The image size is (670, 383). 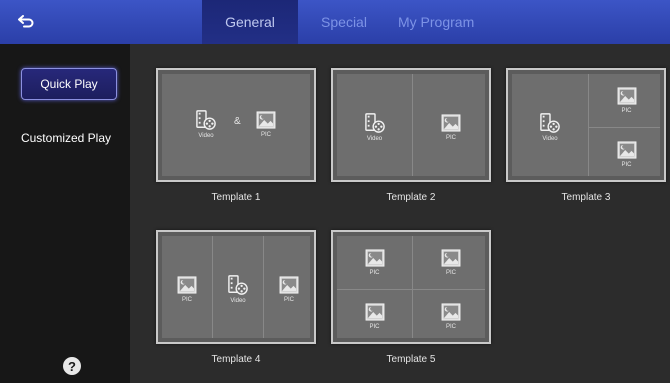 What do you see at coordinates (450, 273) in the screenshot?
I see `caption-pic-2: PIC` at bounding box center [450, 273].